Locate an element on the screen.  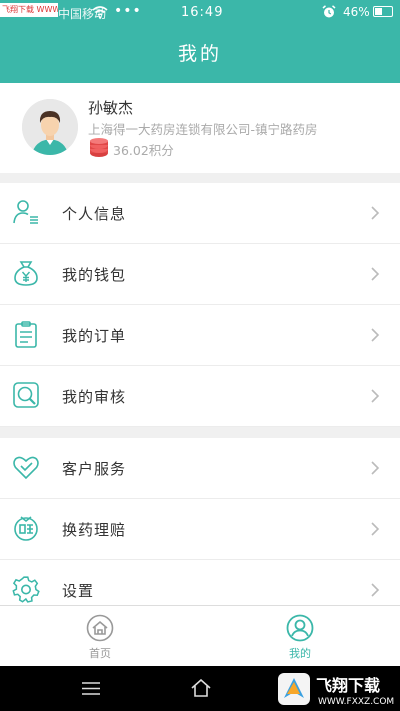
user-points: 36.02积分 is located at coordinates (143, 150).